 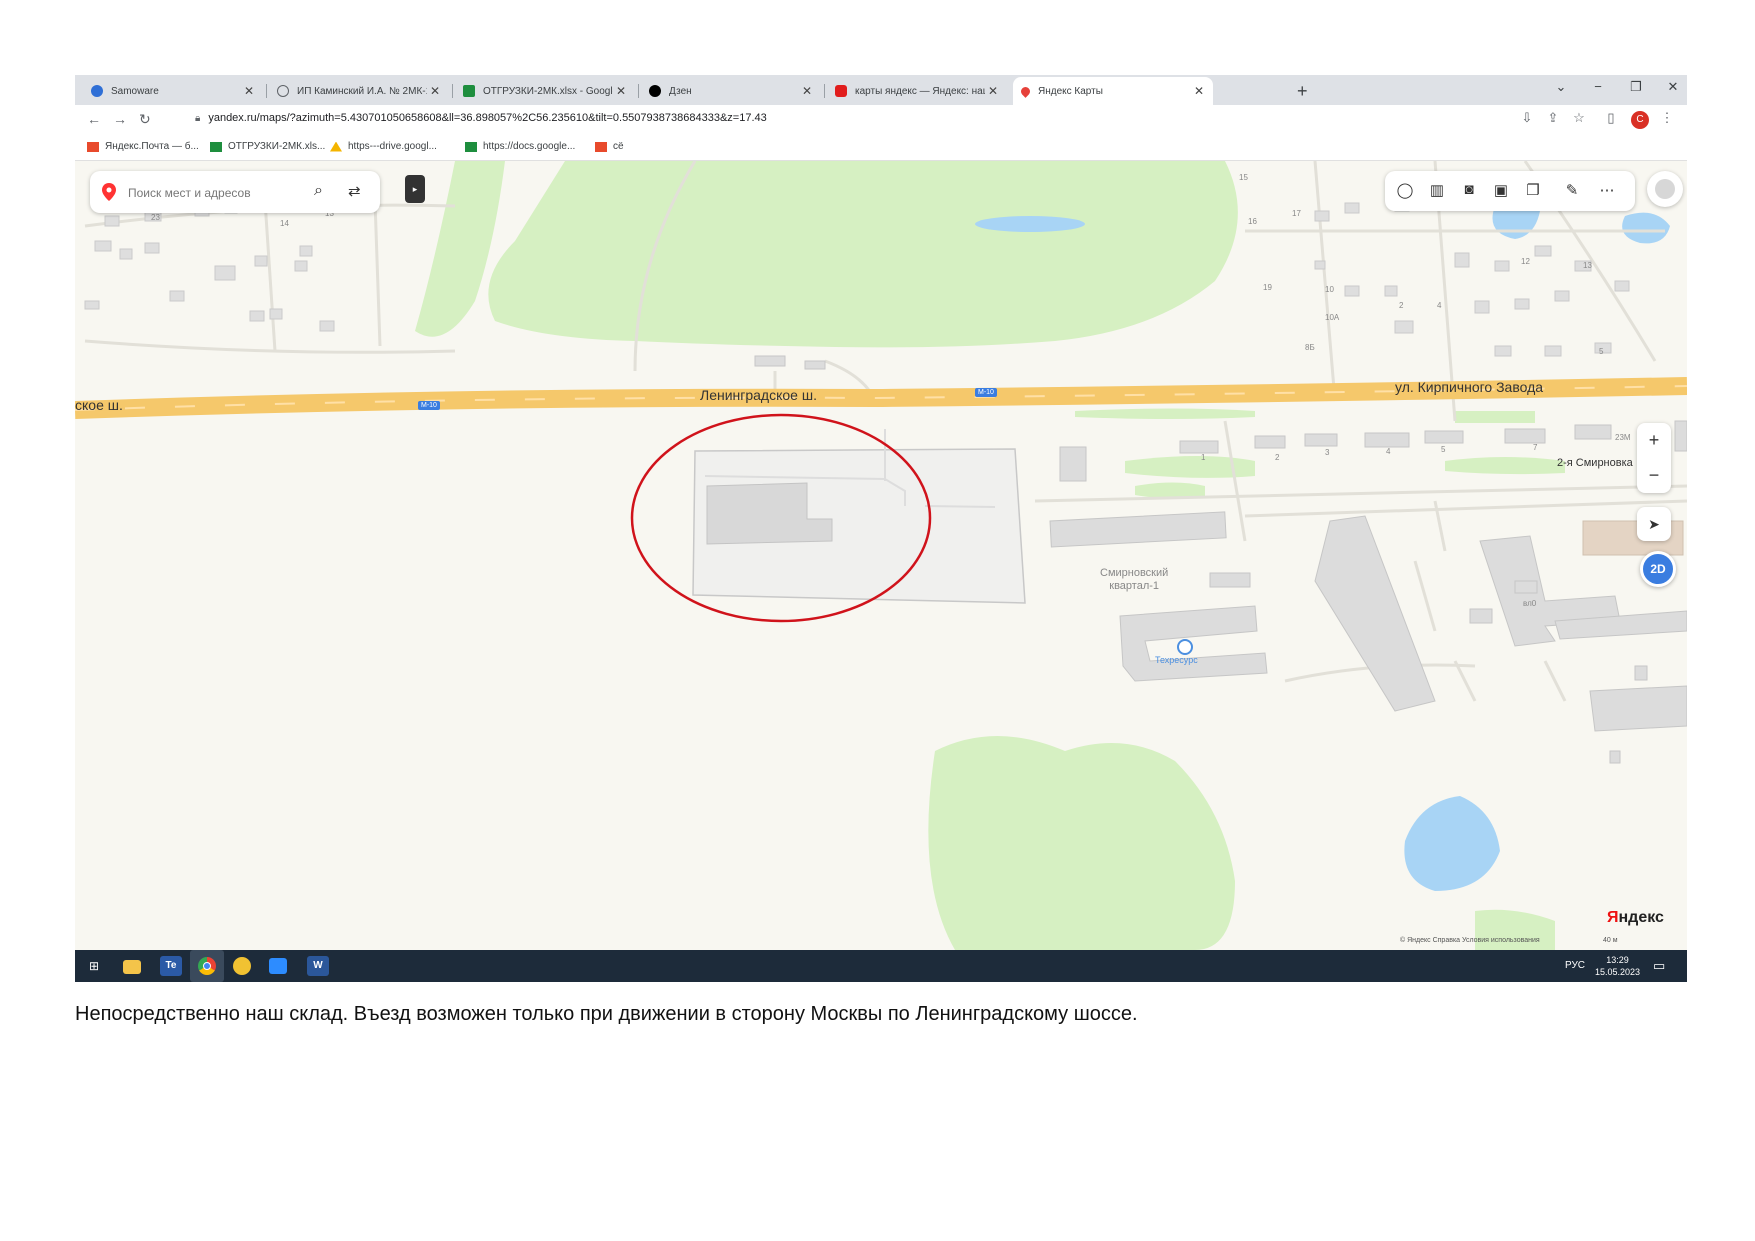 What do you see at coordinates (171, 966) in the screenshot?
I see `app-te-icon: Te` at bounding box center [171, 966].